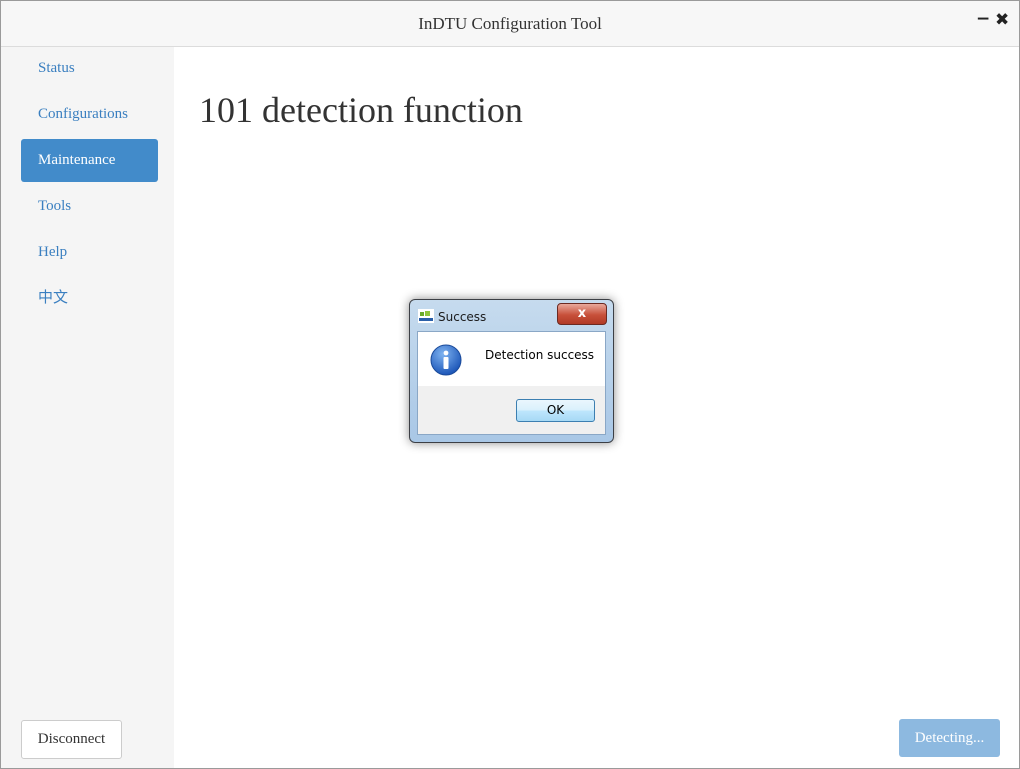  I want to click on window-title: InDTU Configuration Tool, so click(510, 23).